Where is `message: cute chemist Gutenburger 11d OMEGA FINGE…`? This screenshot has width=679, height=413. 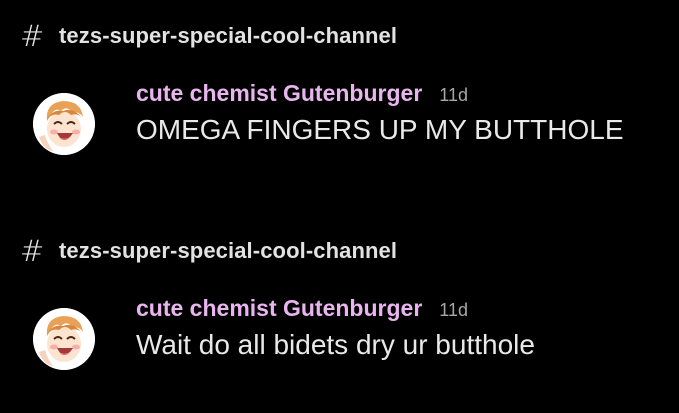
message: cute chemist Gutenburger 11d OMEGA FINGE… is located at coordinates (380, 113).